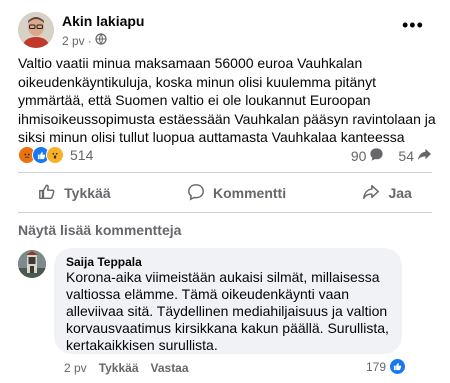  I want to click on comment-icon, so click(196, 193).